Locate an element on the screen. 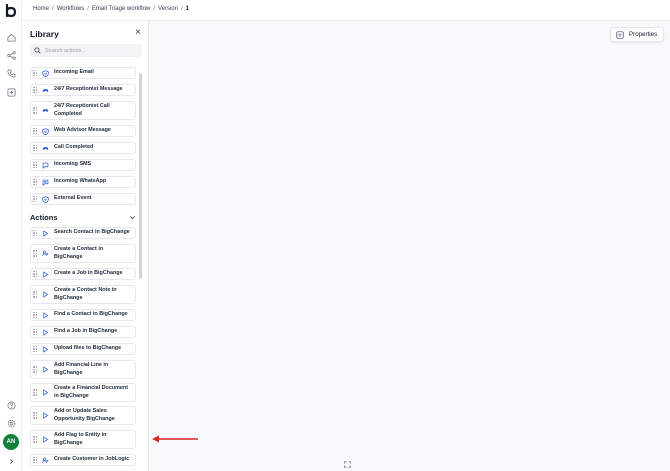 The height and width of the screenshot is (471, 670). actions-section-header: Actions is located at coordinates (83, 217).